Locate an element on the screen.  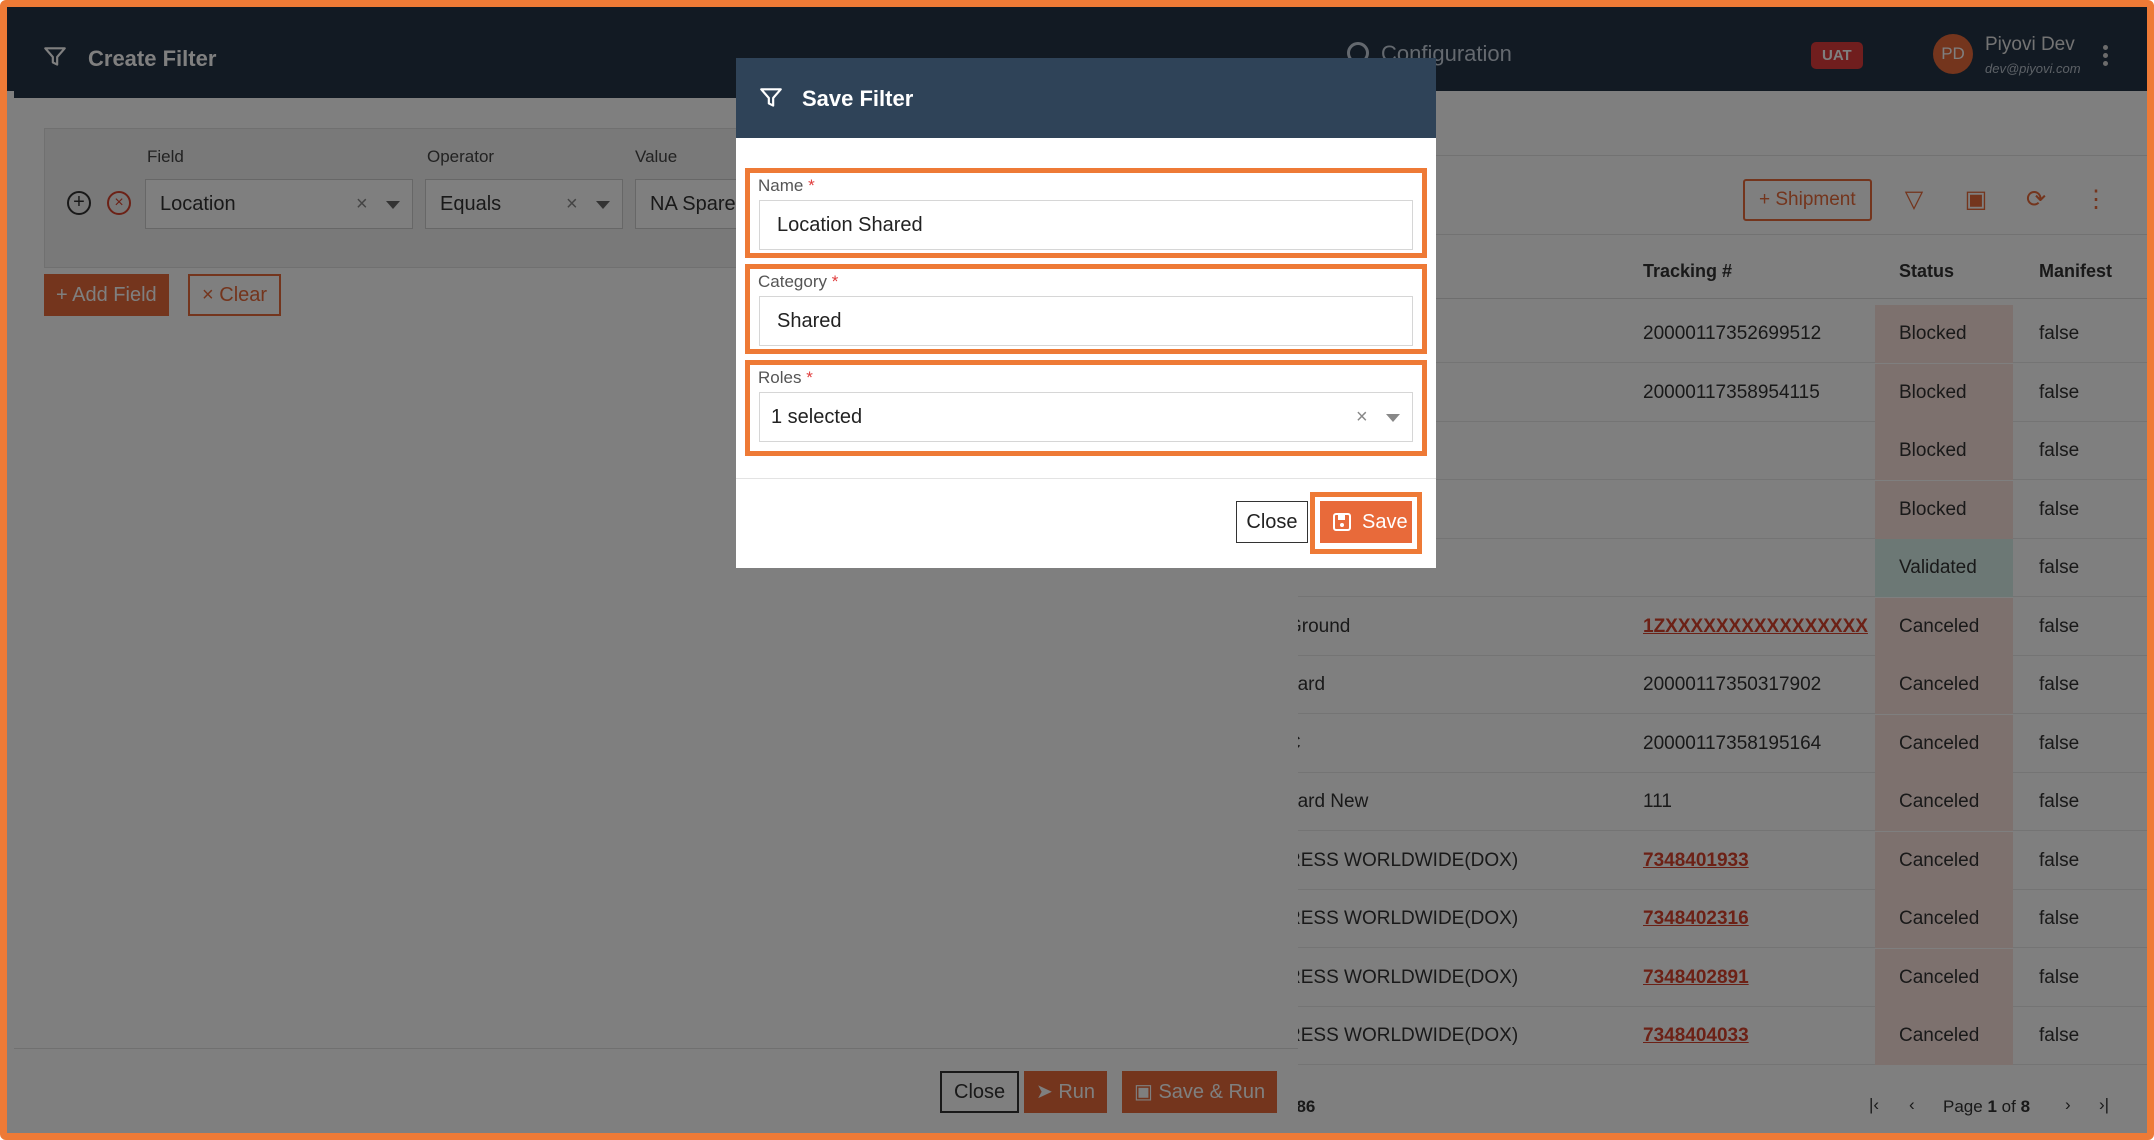
chevron-down-icon is located at coordinates (1393, 418).